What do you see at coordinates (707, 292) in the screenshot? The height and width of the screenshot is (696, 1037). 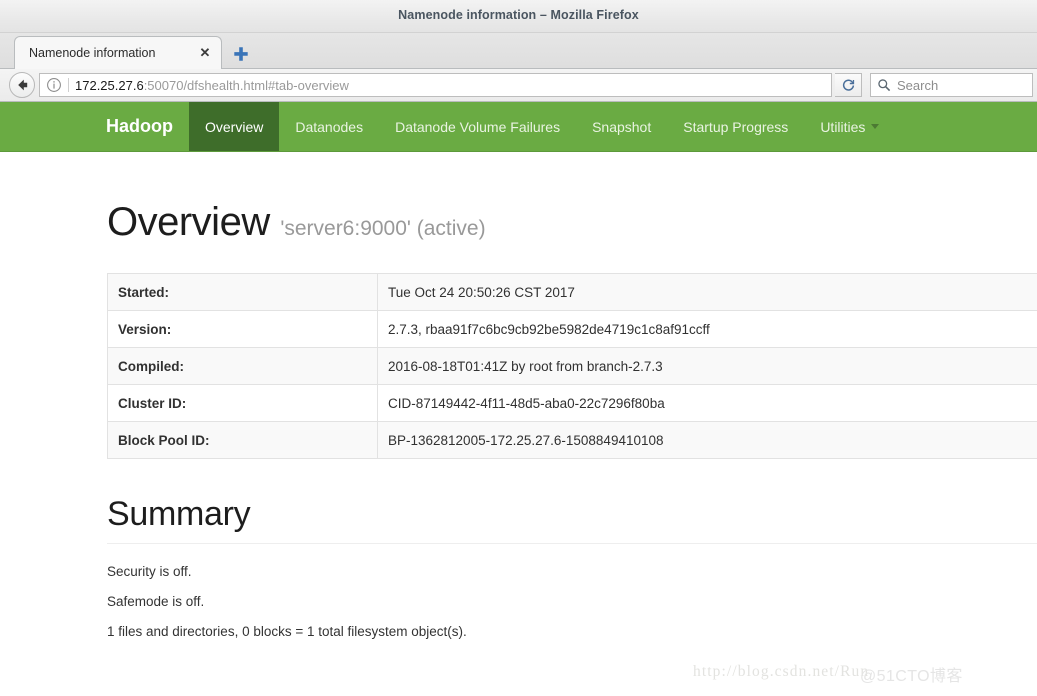 I see `table-cell-value: Tue Oct 24 20:50:26 CST 2017` at bounding box center [707, 292].